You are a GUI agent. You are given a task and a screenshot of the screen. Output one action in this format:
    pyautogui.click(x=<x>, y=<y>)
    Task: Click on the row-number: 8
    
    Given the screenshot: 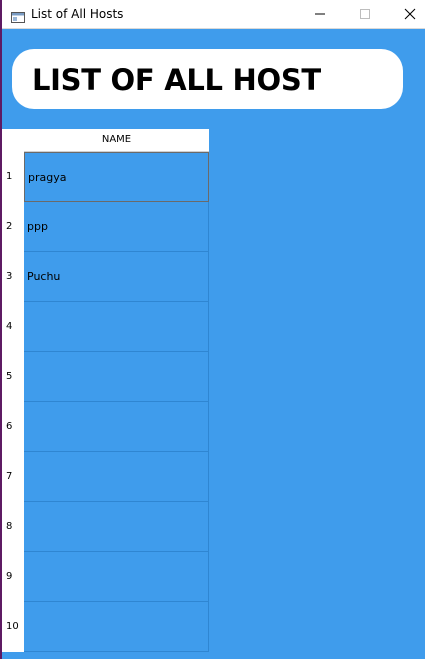 What is the action you would take?
    pyautogui.click(x=13, y=527)
    